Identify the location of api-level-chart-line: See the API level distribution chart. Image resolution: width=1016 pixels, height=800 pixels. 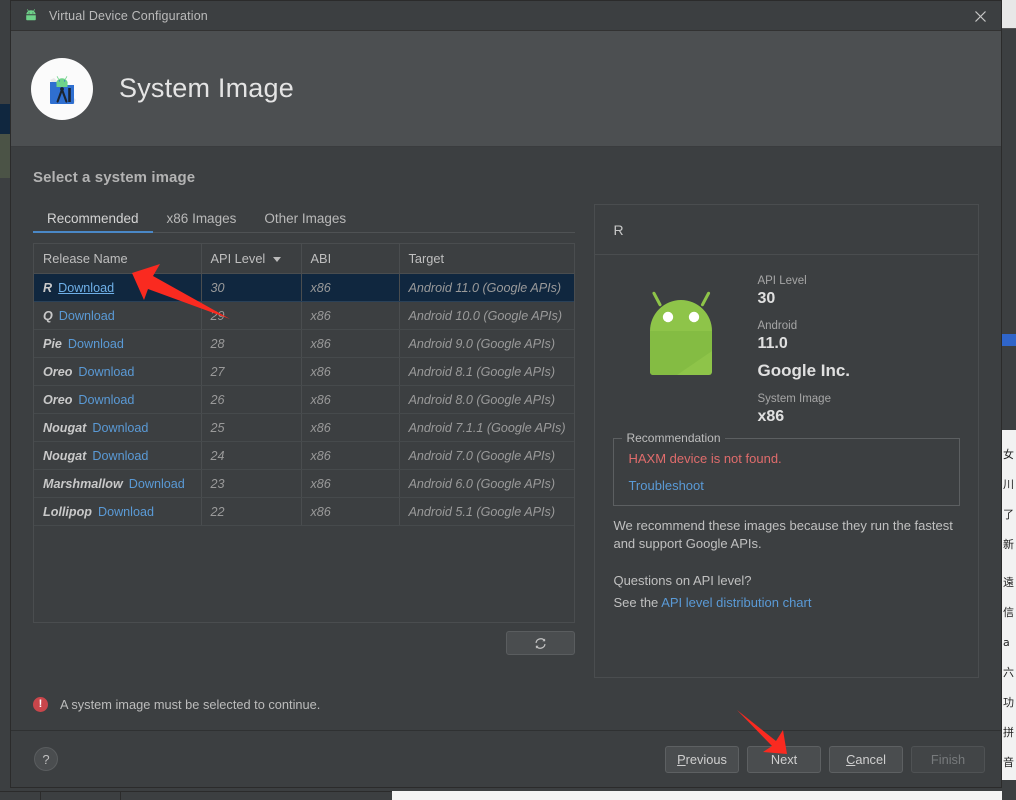
(786, 602).